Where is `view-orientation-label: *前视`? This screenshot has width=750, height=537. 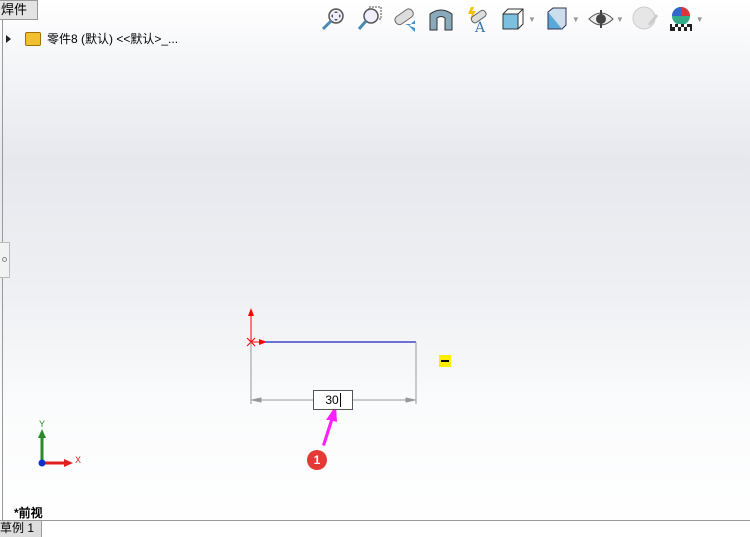 view-orientation-label: *前视 is located at coordinates (28, 513).